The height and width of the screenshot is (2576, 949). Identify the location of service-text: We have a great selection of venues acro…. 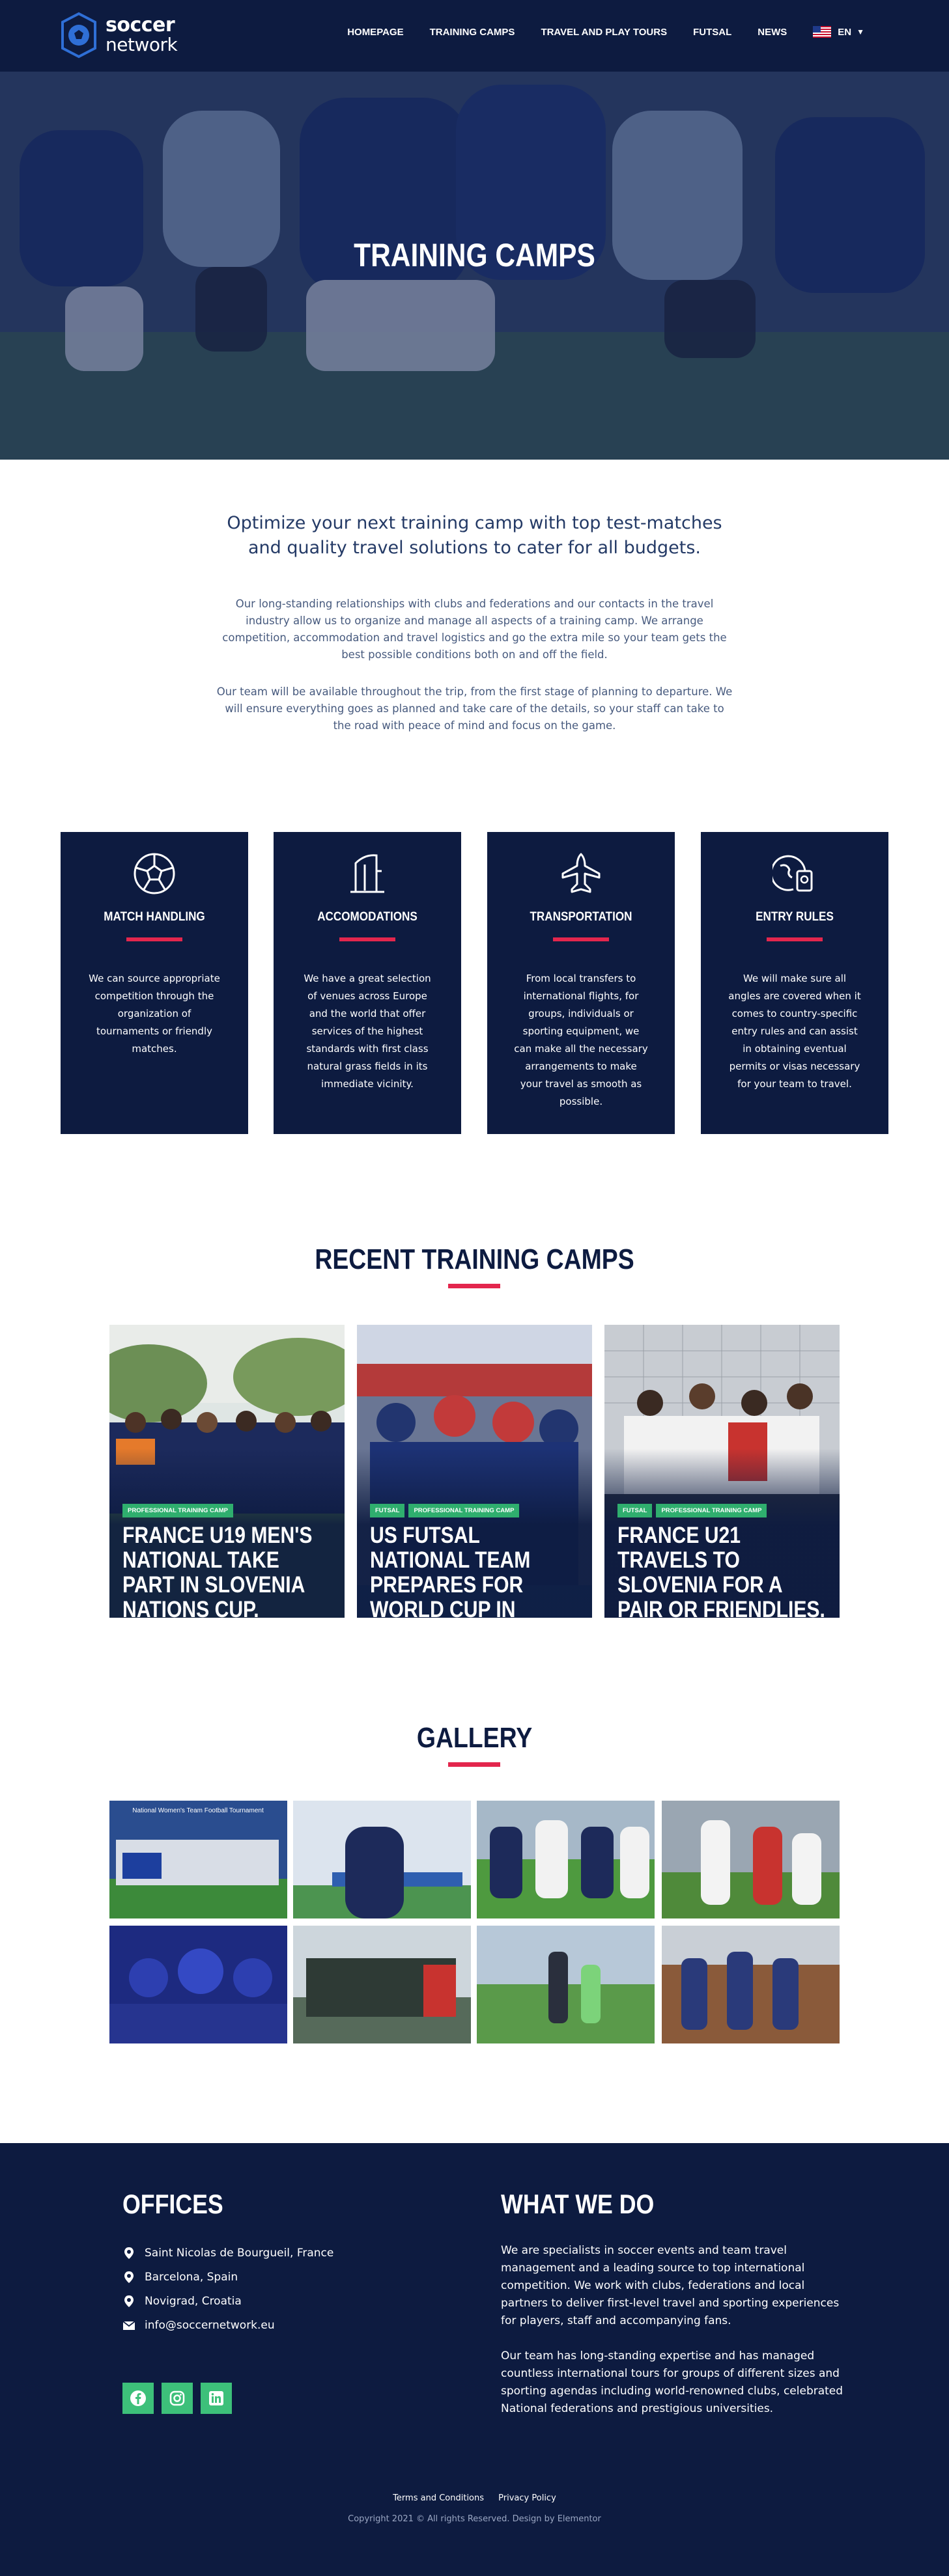
(367, 1031).